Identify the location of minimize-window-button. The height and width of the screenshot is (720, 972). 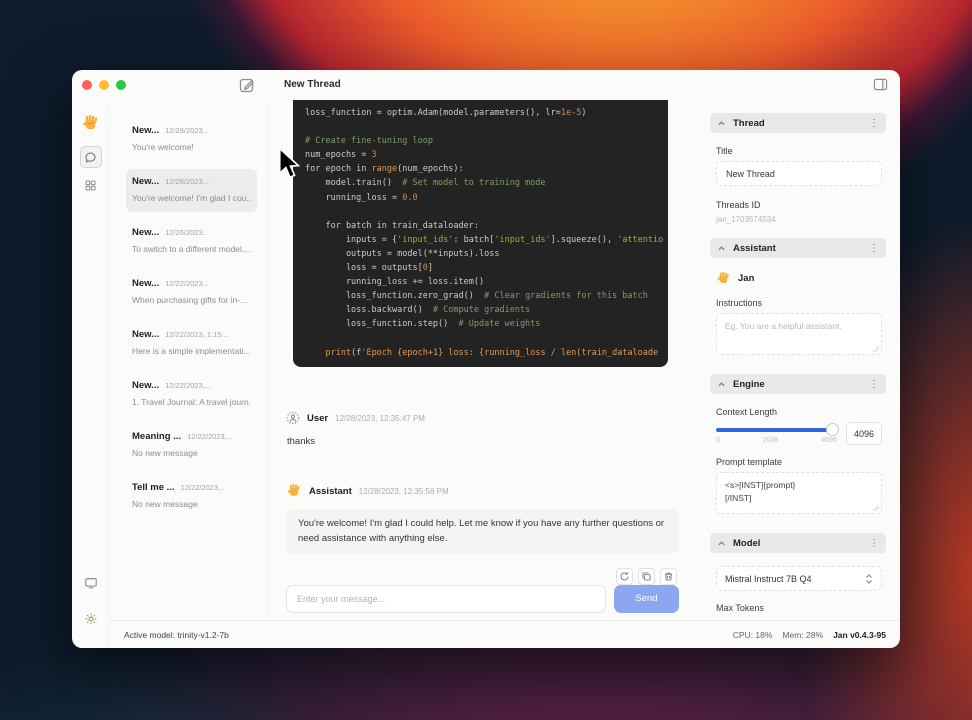
(104, 85).